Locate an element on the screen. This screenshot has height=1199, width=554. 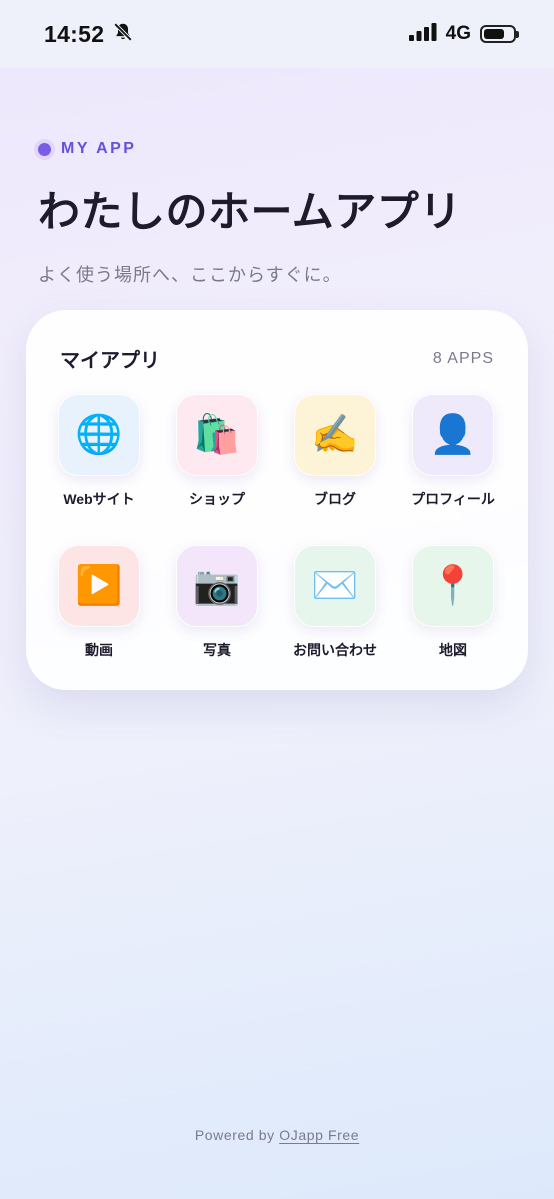
eyebrow-label: MY APP is located at coordinates (99, 148).